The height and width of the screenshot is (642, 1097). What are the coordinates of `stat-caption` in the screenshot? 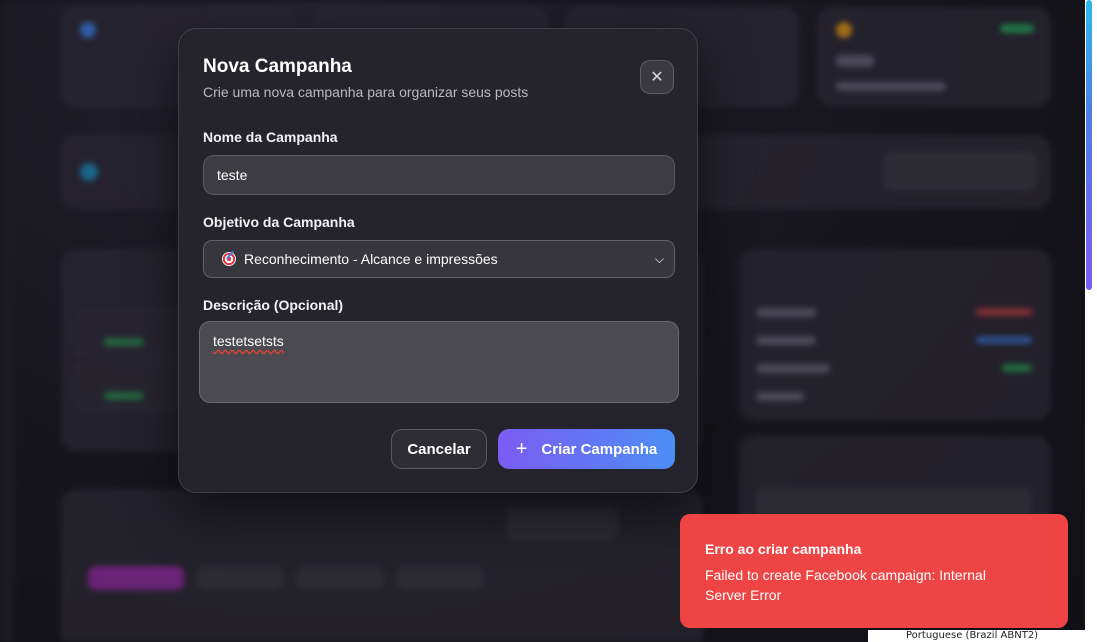 It's located at (891, 86).